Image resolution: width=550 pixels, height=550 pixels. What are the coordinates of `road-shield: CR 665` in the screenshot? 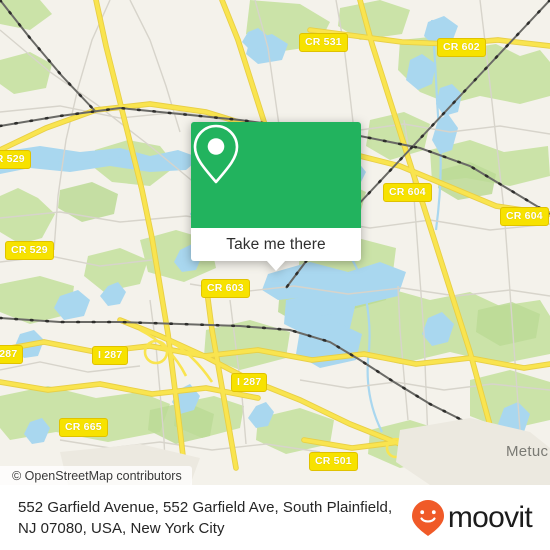 It's located at (83, 427).